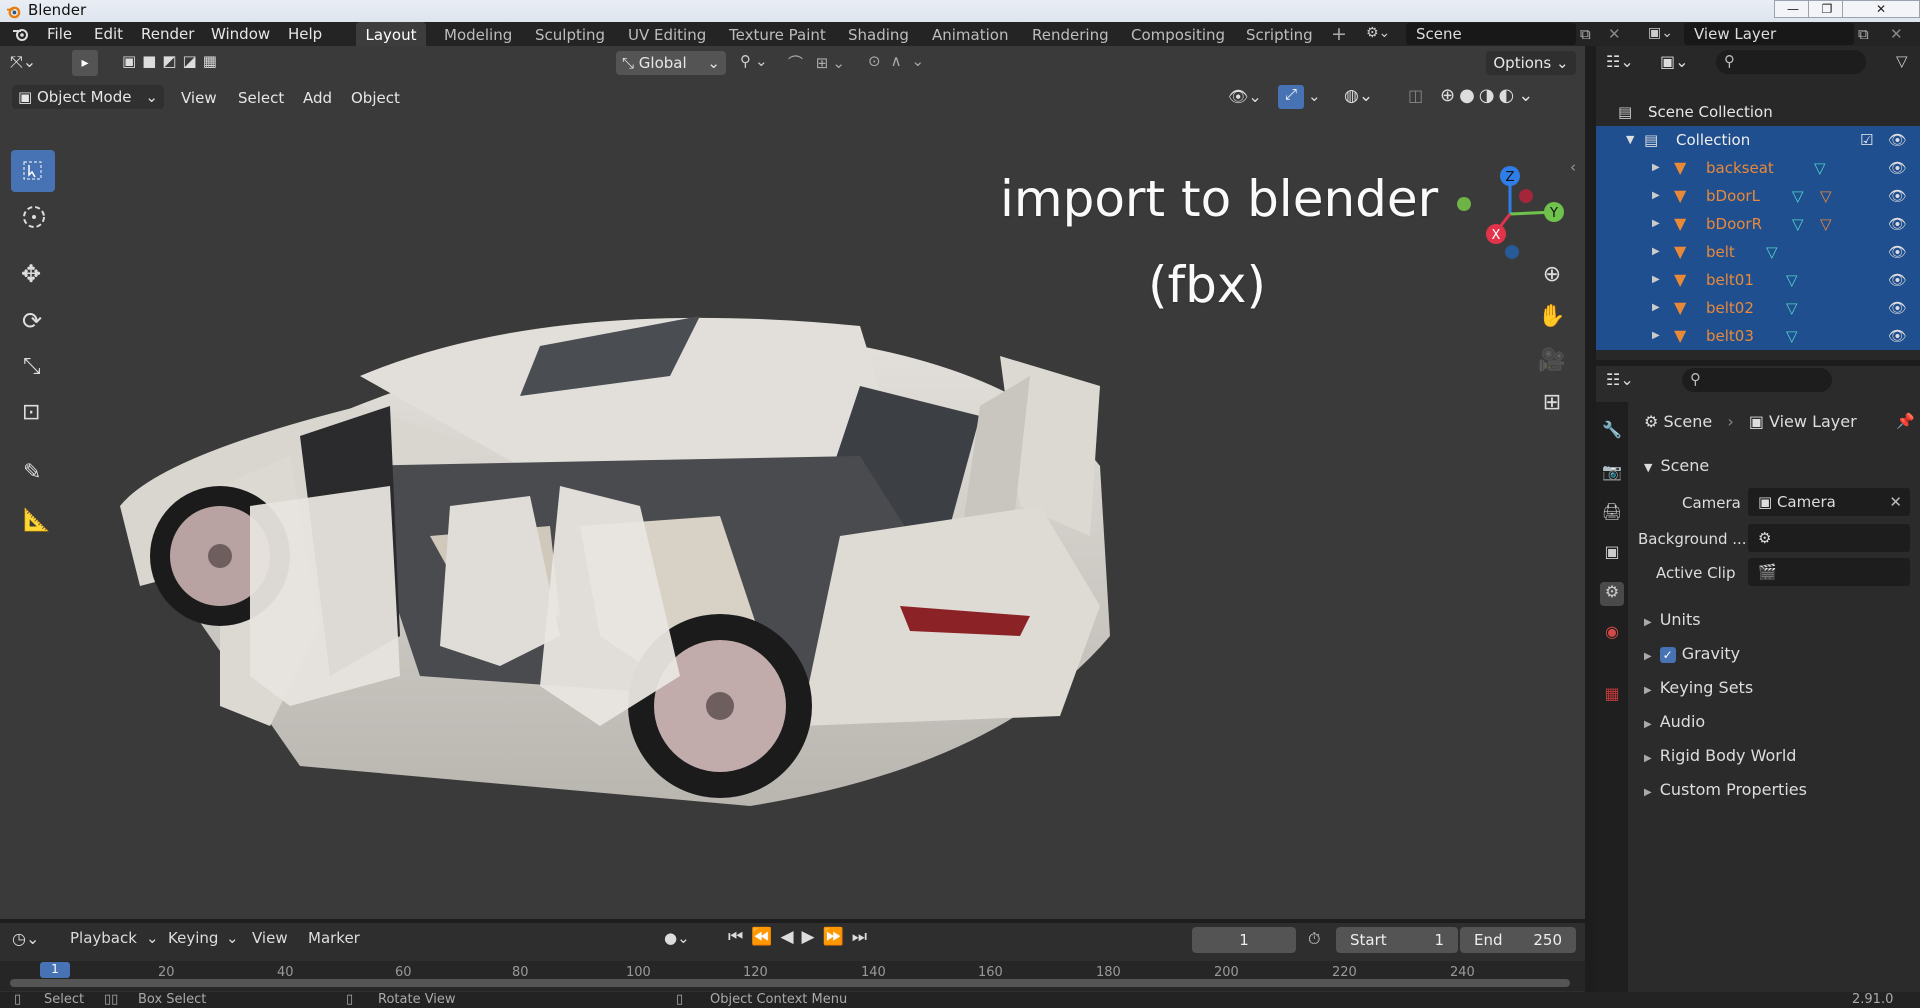 The image size is (1920, 1008). What do you see at coordinates (270, 938) in the screenshot?
I see `timeline-menu-view: View` at bounding box center [270, 938].